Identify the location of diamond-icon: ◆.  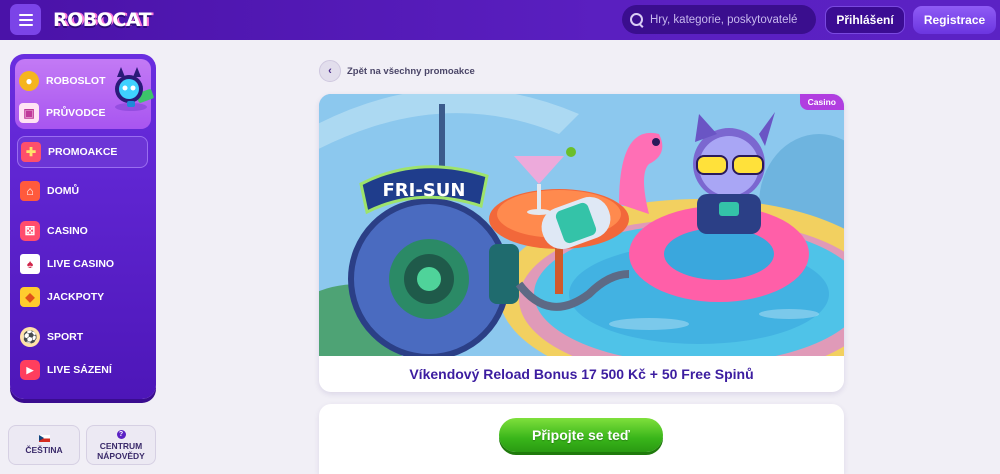
(30, 297).